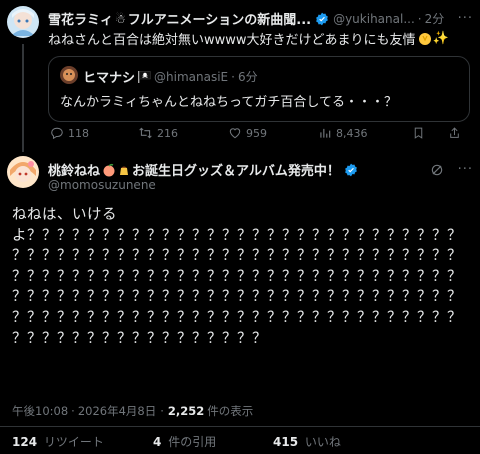 This screenshot has width=480, height=454. What do you see at coordinates (167, 133) in the screenshot?
I see `repost-count: 216` at bounding box center [167, 133].